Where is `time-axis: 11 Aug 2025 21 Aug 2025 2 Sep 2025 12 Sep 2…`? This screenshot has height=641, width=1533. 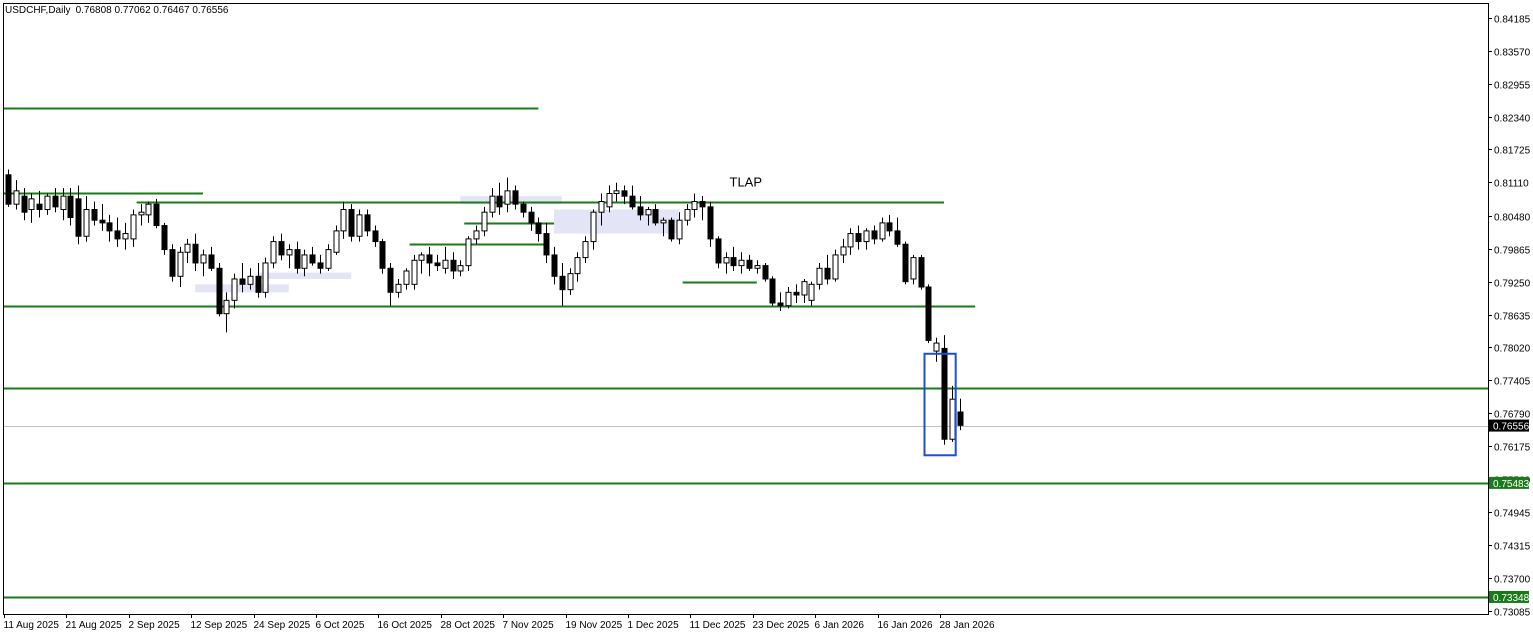 time-axis: 11 Aug 2025 21 Aug 2025 2 Sep 2025 12 Sep 2… is located at coordinates (499, 622).